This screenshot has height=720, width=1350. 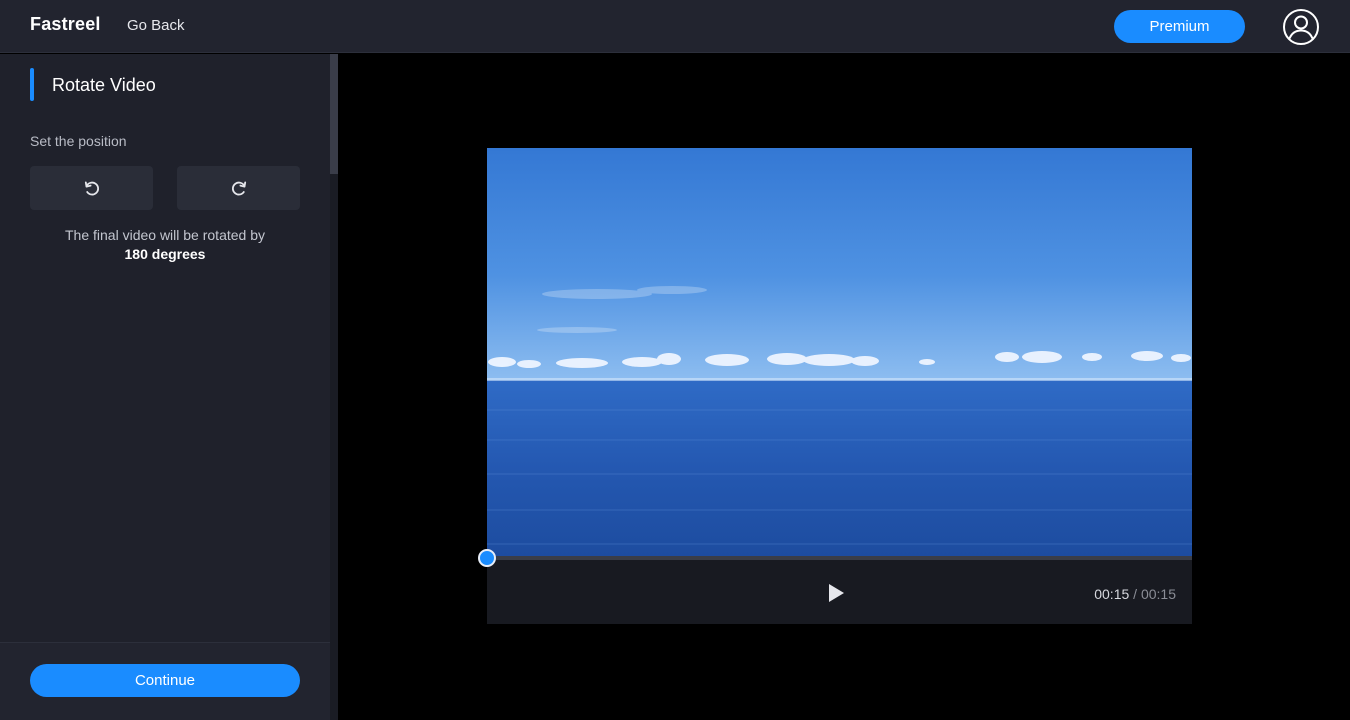 What do you see at coordinates (1301, 27) in the screenshot?
I see `user-circle-icon` at bounding box center [1301, 27].